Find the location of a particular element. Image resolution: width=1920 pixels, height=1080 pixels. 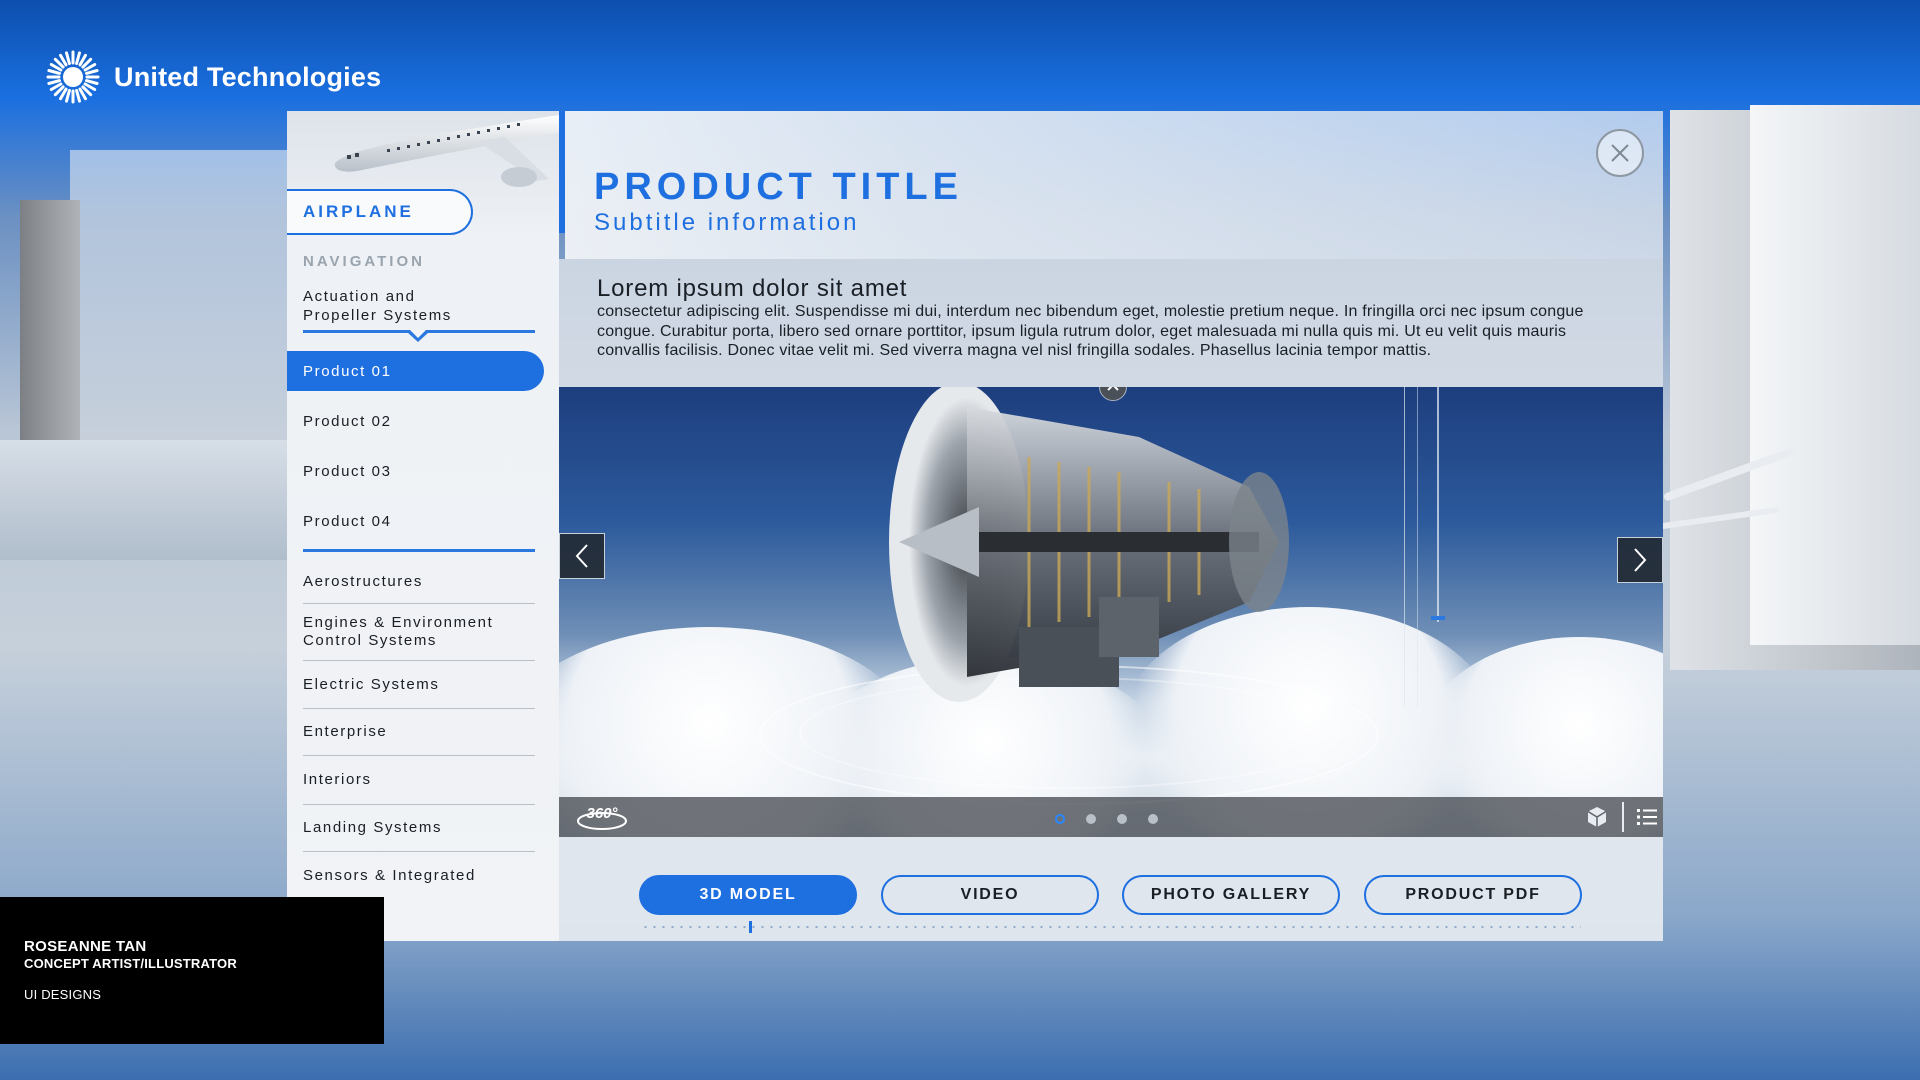

background-building-dark is located at coordinates (50, 320).